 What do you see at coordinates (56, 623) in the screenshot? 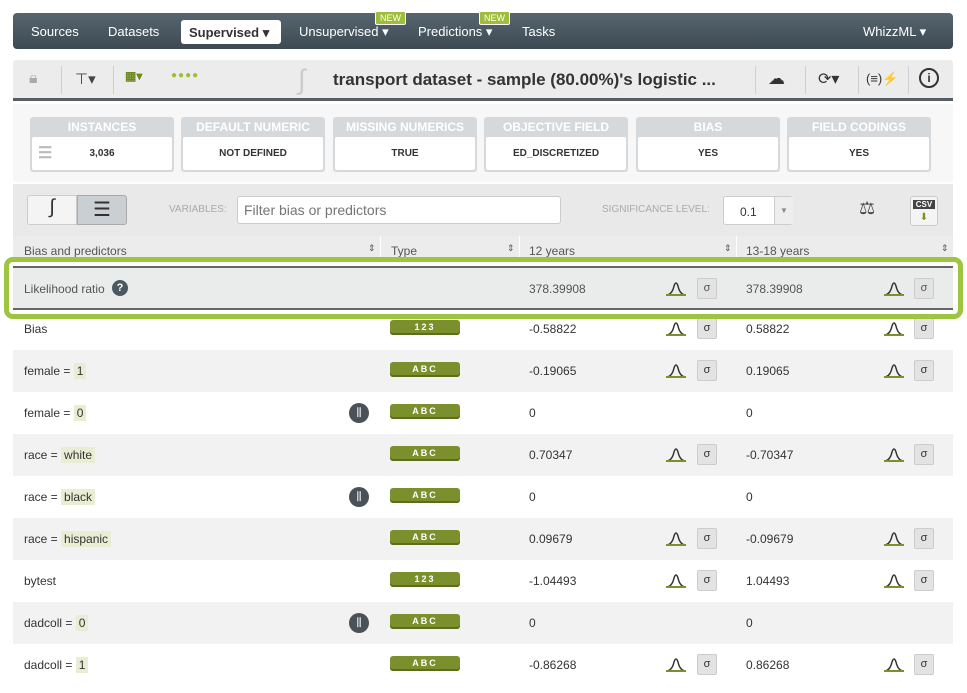
I see `predictor-name: dadcoll = 0` at bounding box center [56, 623].